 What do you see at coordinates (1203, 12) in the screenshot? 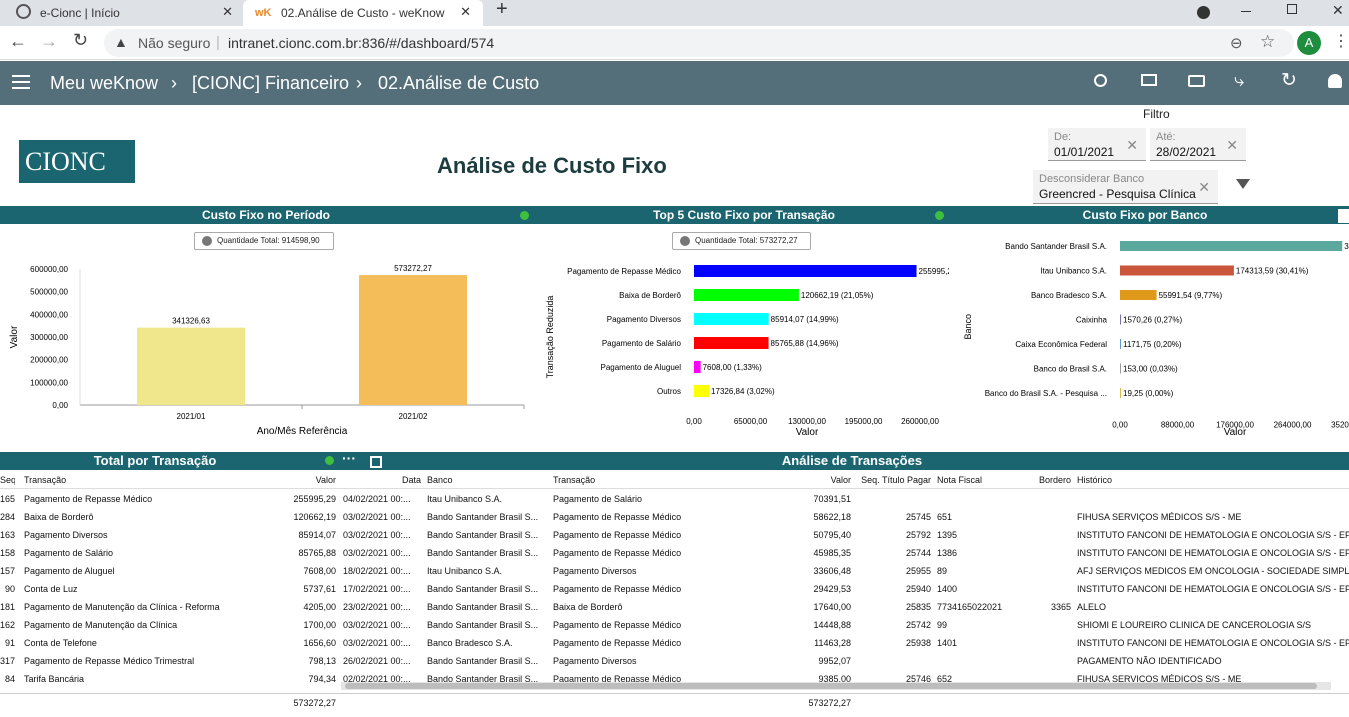
I see `tab-search-icon` at bounding box center [1203, 12].